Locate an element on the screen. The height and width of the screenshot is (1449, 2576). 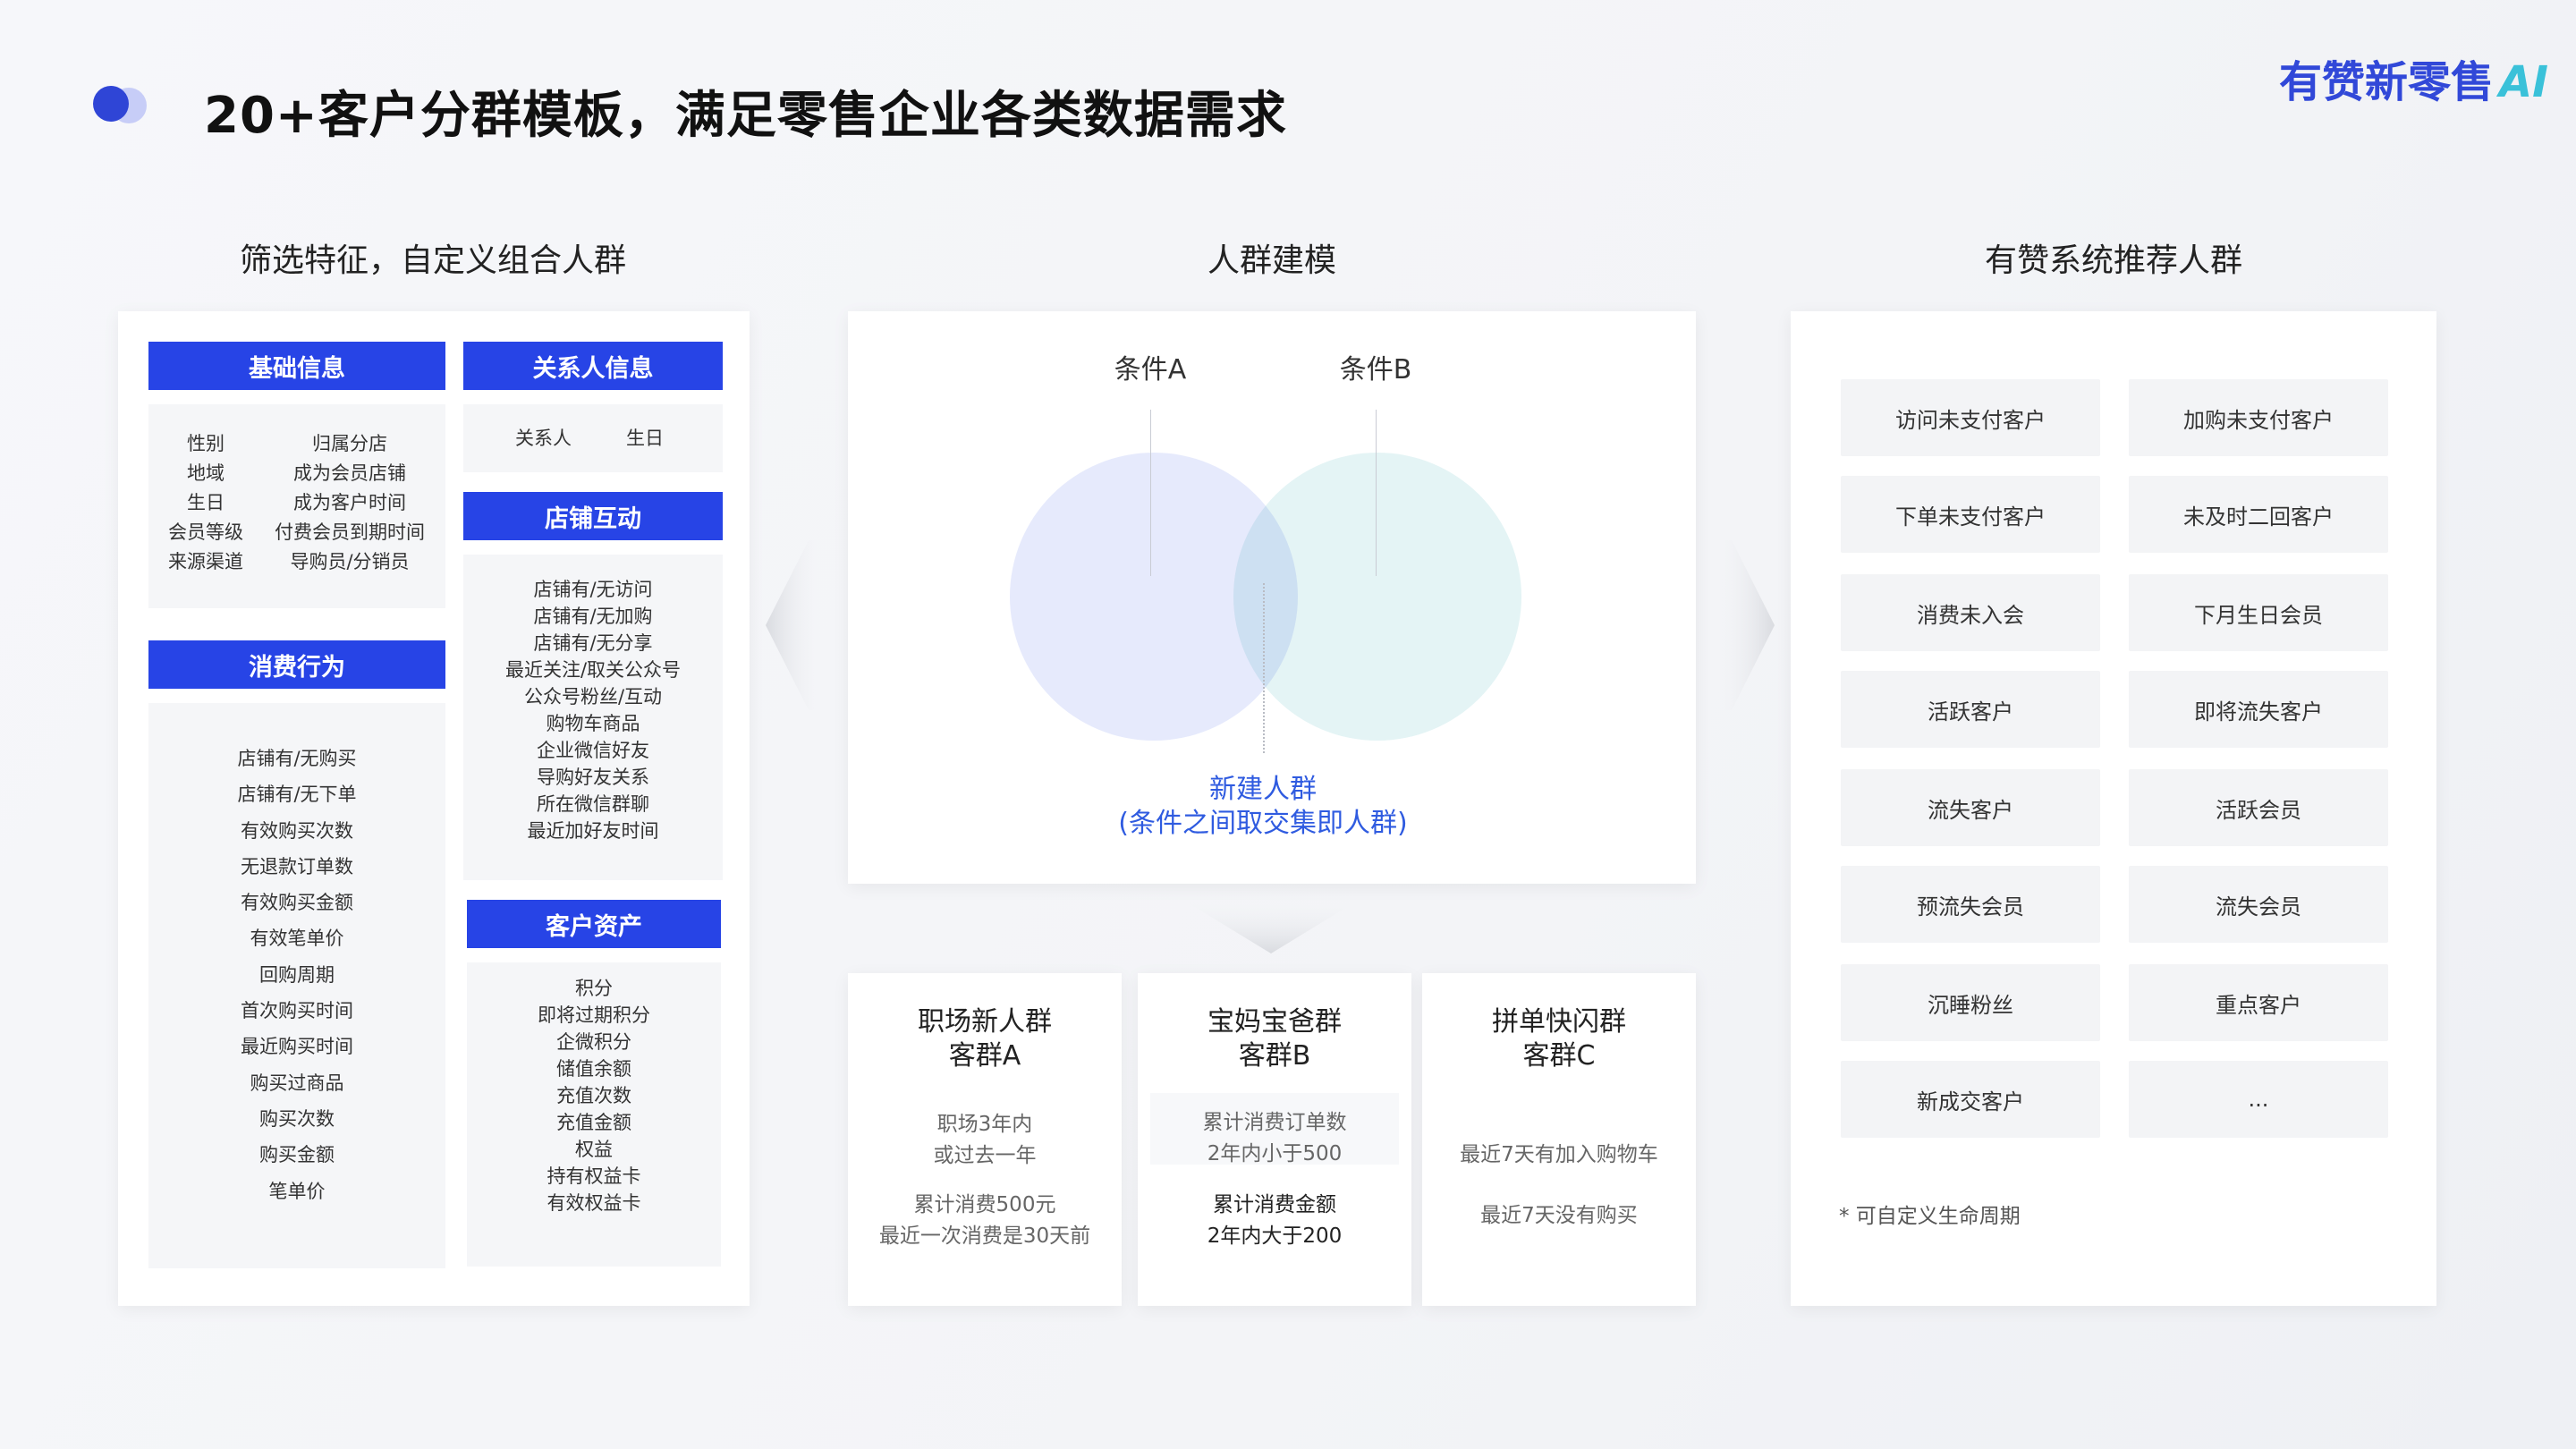
feature-item: 有效笔单价 is located at coordinates (297, 938).